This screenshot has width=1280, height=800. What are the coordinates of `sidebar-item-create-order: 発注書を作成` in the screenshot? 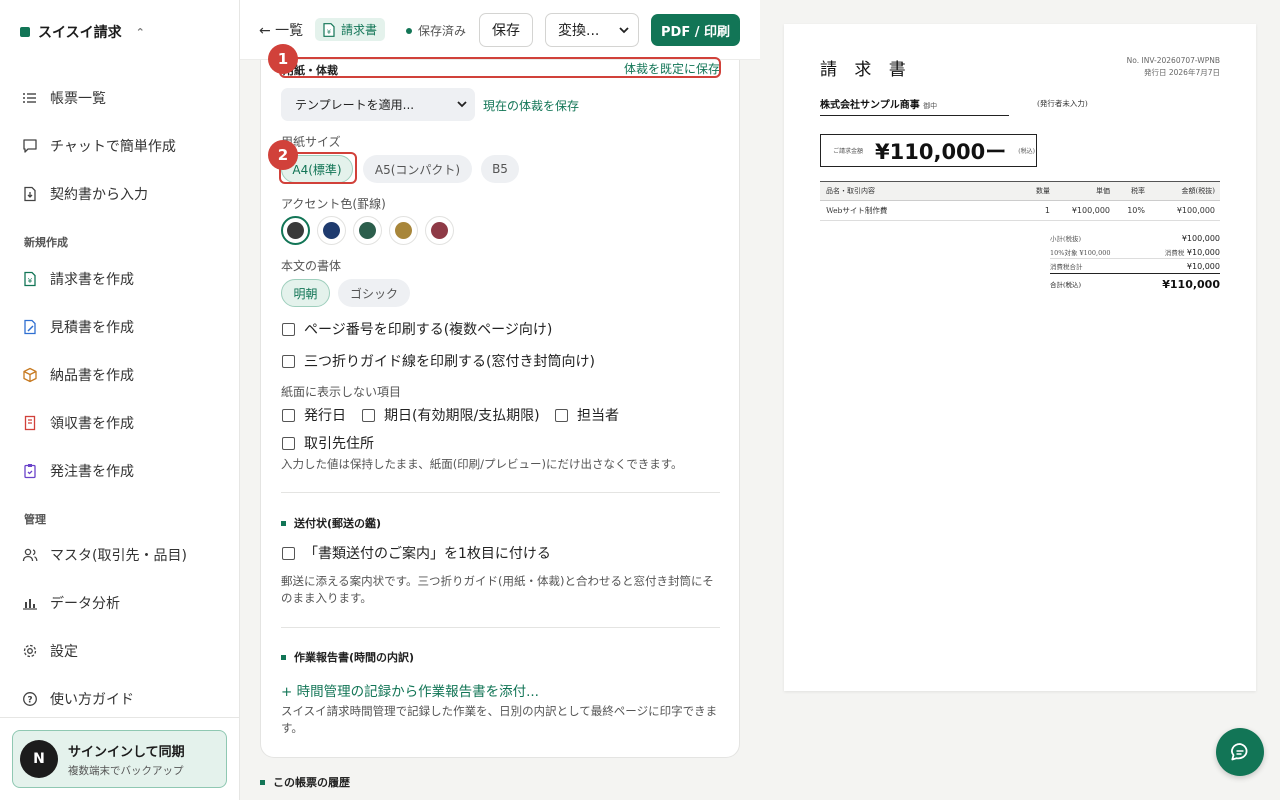 It's located at (78, 471).